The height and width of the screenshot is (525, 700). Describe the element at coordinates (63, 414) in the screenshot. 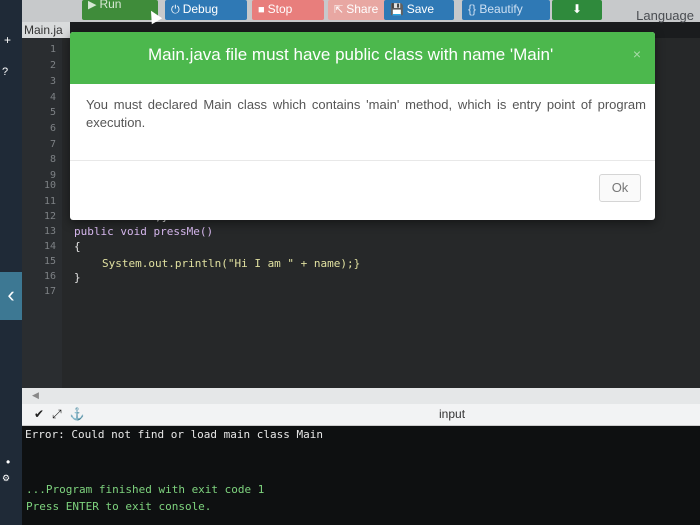

I see `console-toolbar-icons: ✔⤢⚓` at that location.